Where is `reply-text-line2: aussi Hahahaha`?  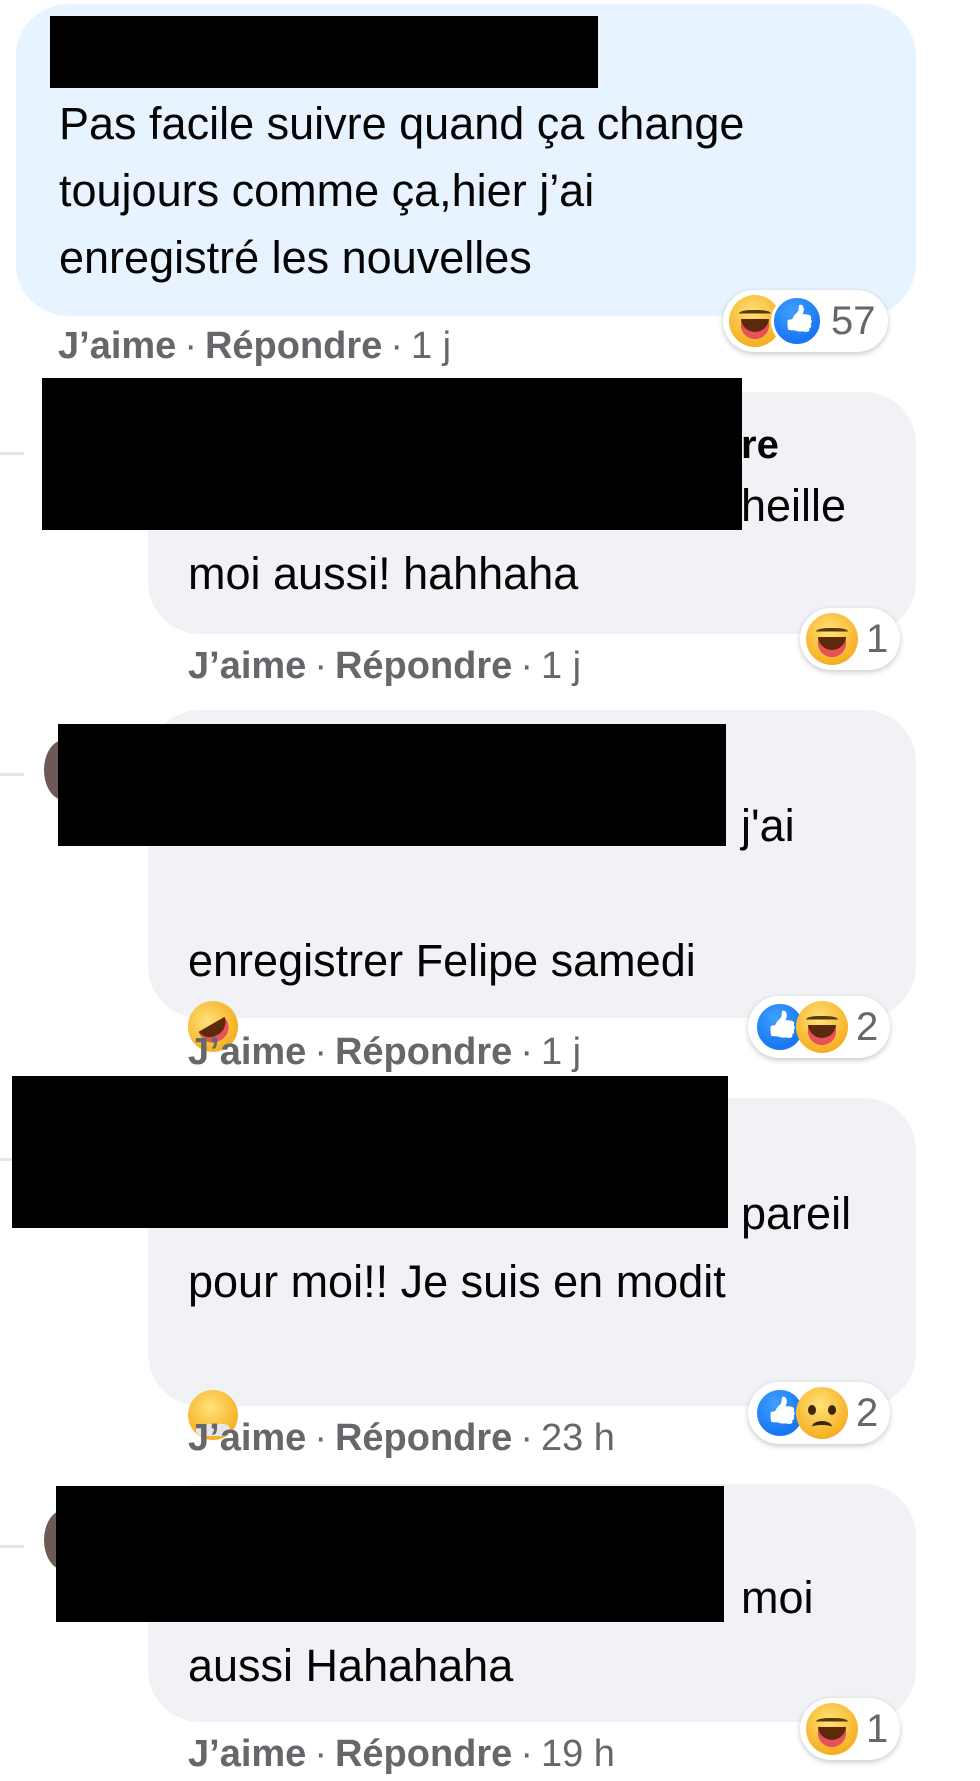 reply-text-line2: aussi Hahahaha is located at coordinates (351, 1665).